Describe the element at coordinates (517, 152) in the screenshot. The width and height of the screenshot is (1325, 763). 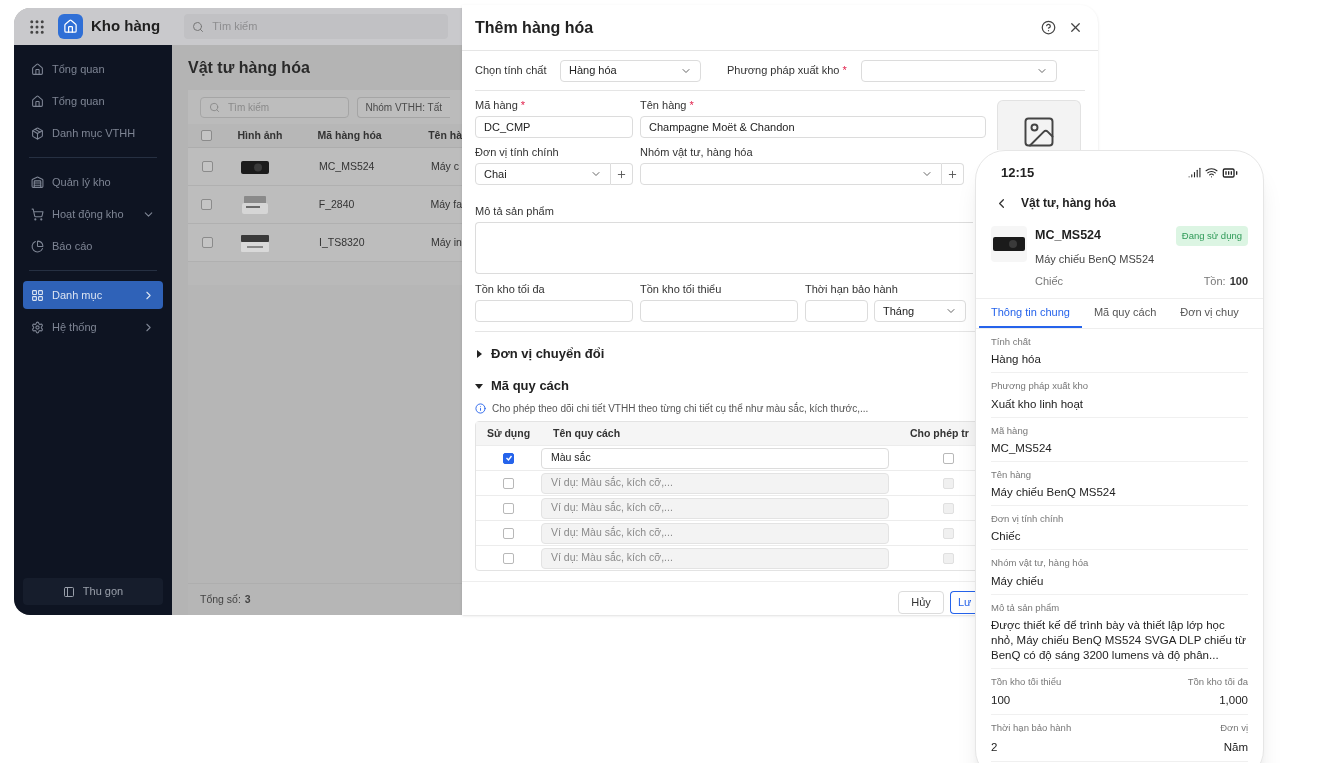
I see `field-label: Đơn vị tính chính` at that location.